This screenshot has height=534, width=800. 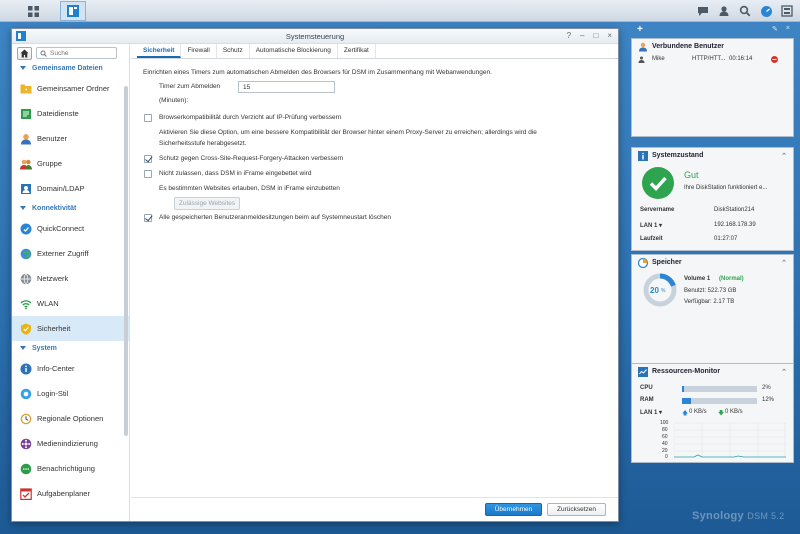 What do you see at coordinates (70, 278) in the screenshot?
I see `sidebar-item-network: Netzwerk` at bounding box center [70, 278].